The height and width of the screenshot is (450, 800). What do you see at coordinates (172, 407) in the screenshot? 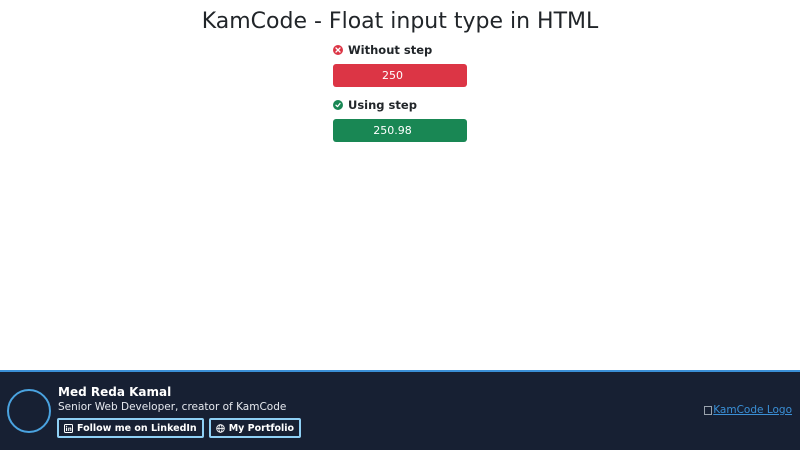
I see `author-role: Senior Web Developer, creator of KamCode` at bounding box center [172, 407].